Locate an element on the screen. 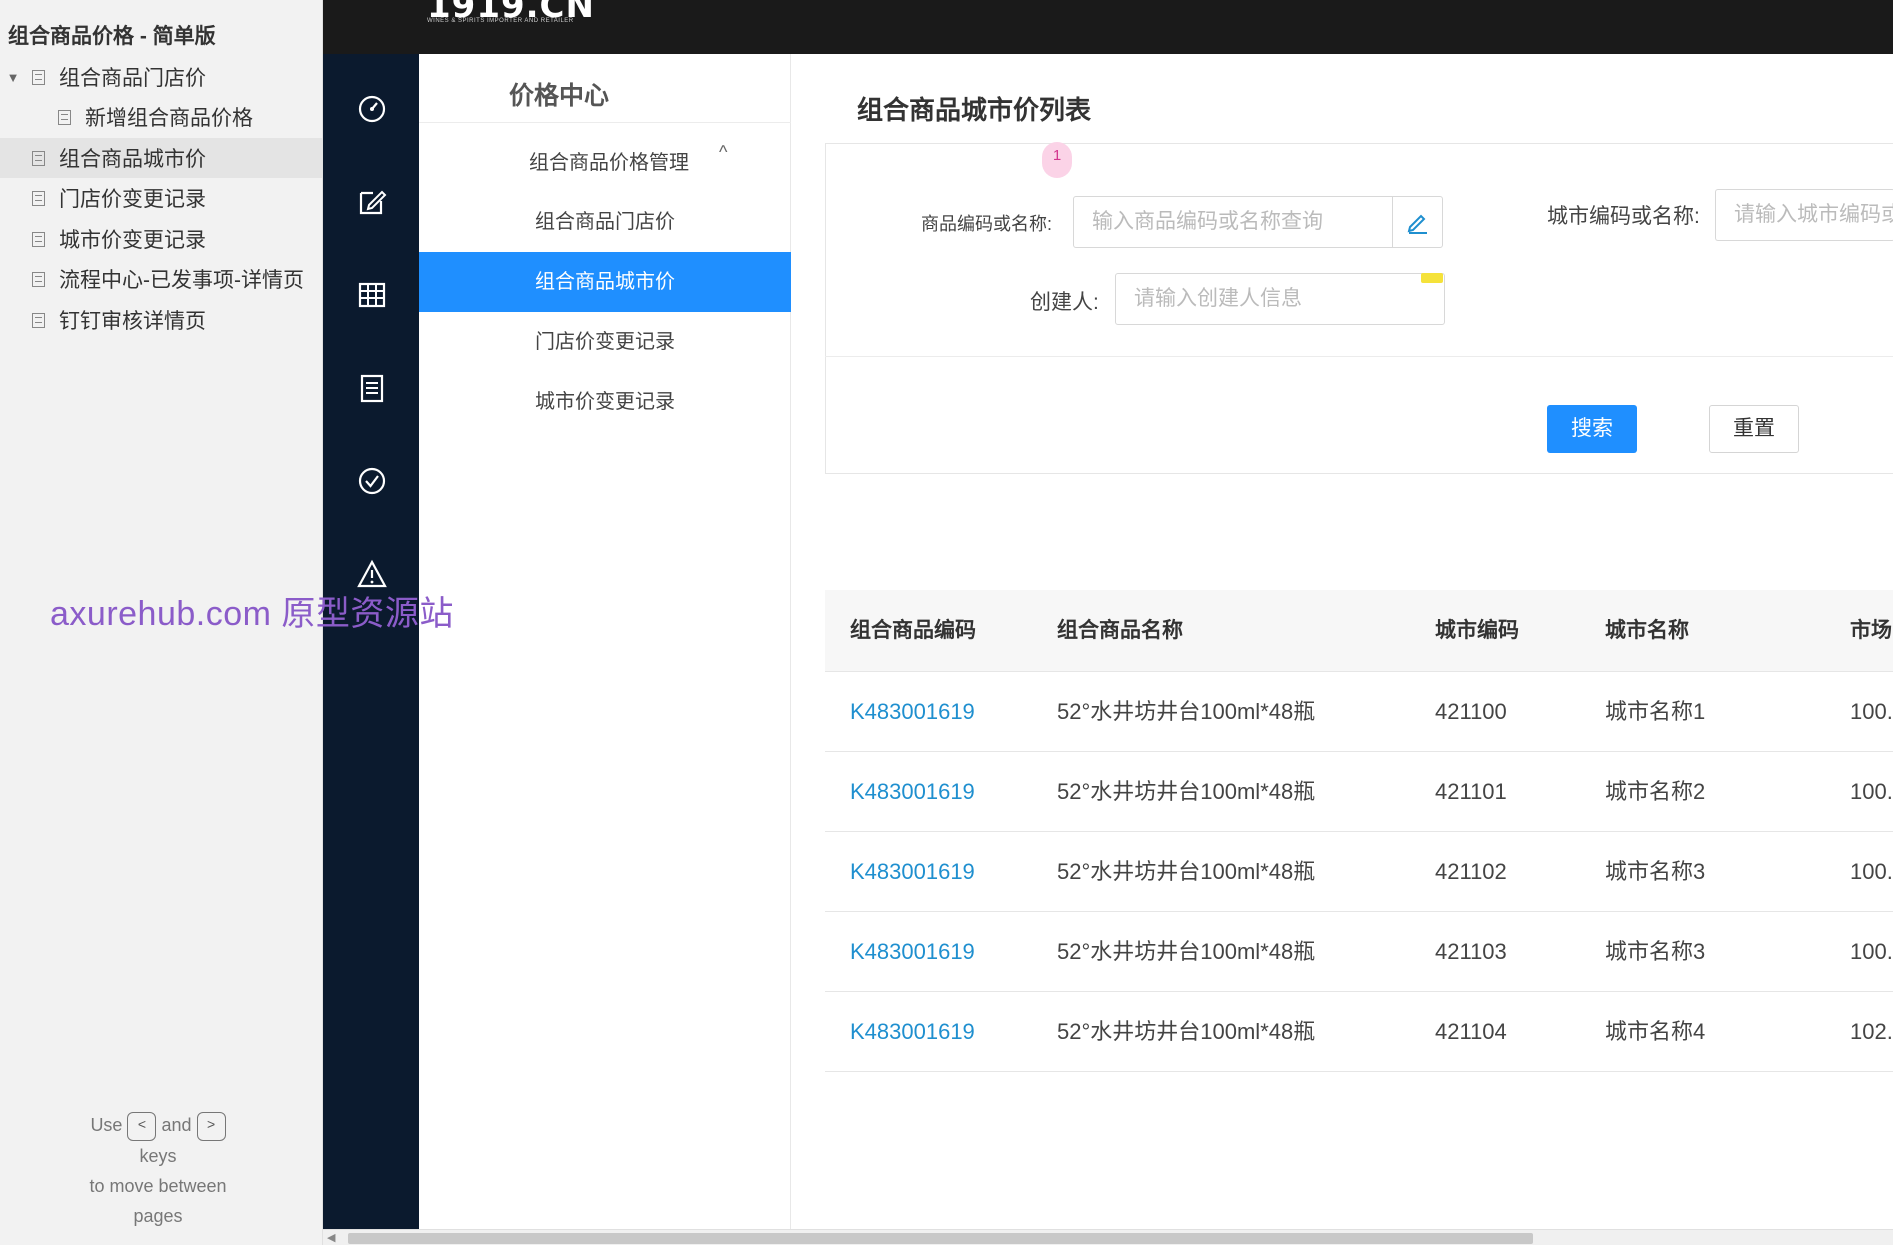 The height and width of the screenshot is (1245, 1893). menu-item-store-price: 组合商品门店价 is located at coordinates (605, 222).